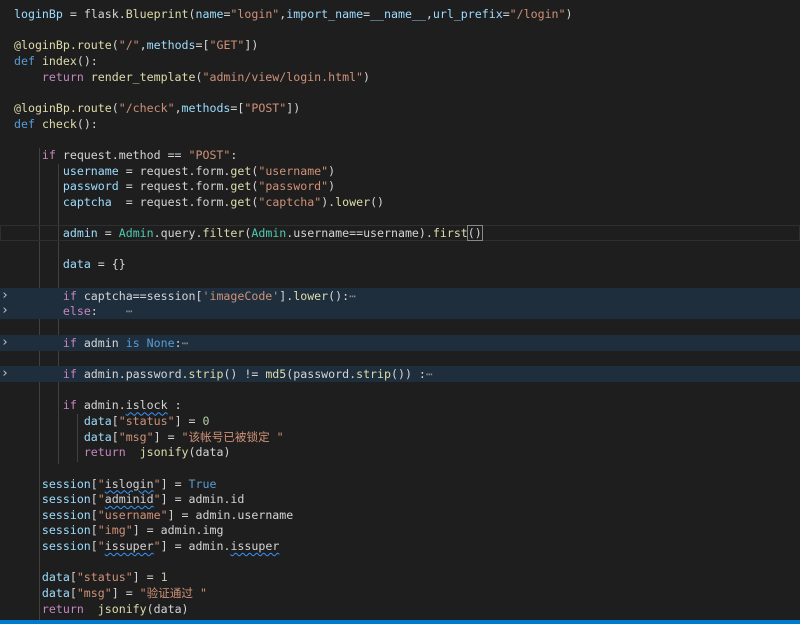  I want to click on code-token: md5, so click(276, 373).